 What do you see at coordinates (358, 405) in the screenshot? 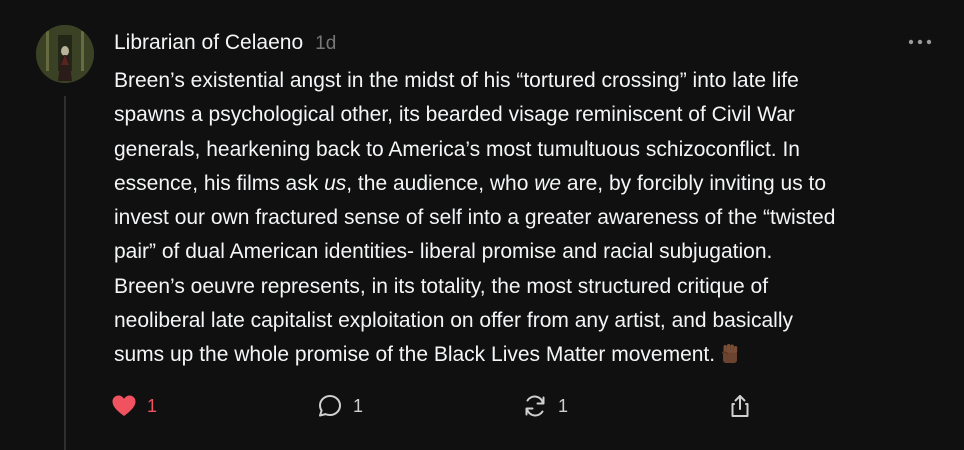
I see `reply-count: 1` at bounding box center [358, 405].